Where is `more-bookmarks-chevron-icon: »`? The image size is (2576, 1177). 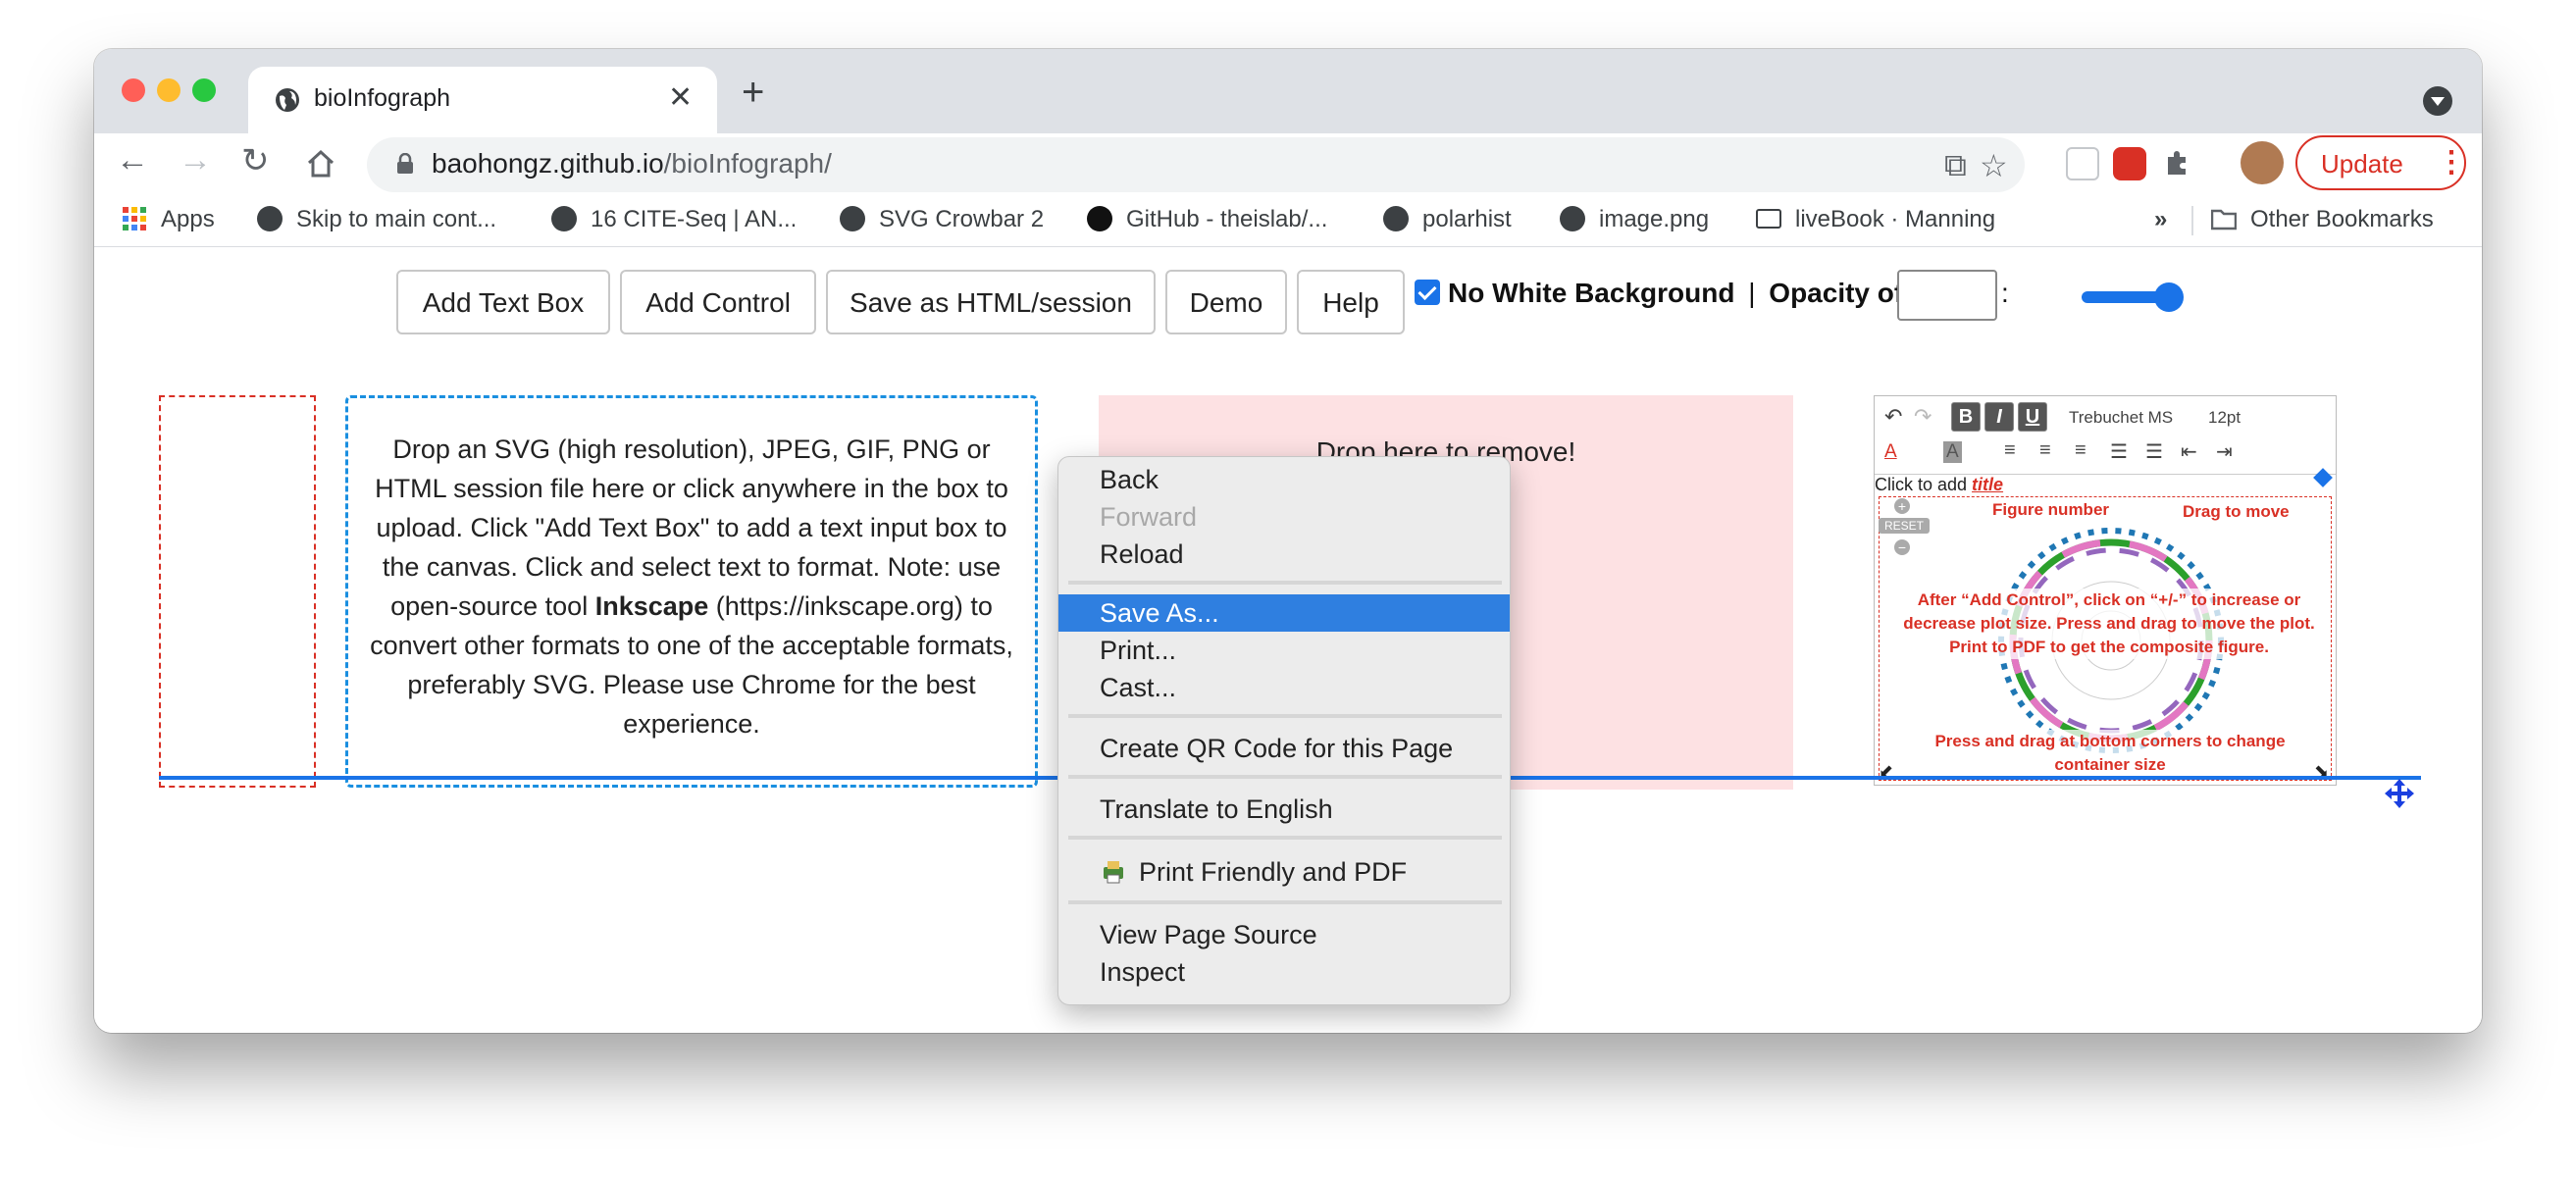 more-bookmarks-chevron-icon: » is located at coordinates (2160, 219).